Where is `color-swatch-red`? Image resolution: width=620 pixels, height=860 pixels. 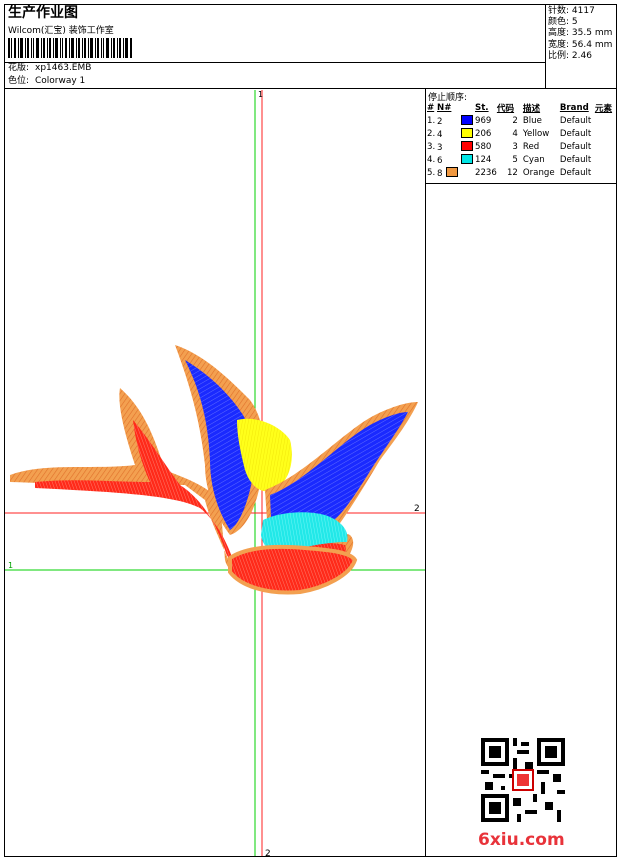
color-swatch-red is located at coordinates (467, 145).